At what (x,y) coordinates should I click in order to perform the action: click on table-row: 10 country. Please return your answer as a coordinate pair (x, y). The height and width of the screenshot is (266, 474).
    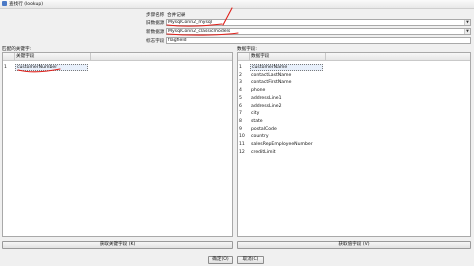
    Looking at the image, I should click on (354, 136).